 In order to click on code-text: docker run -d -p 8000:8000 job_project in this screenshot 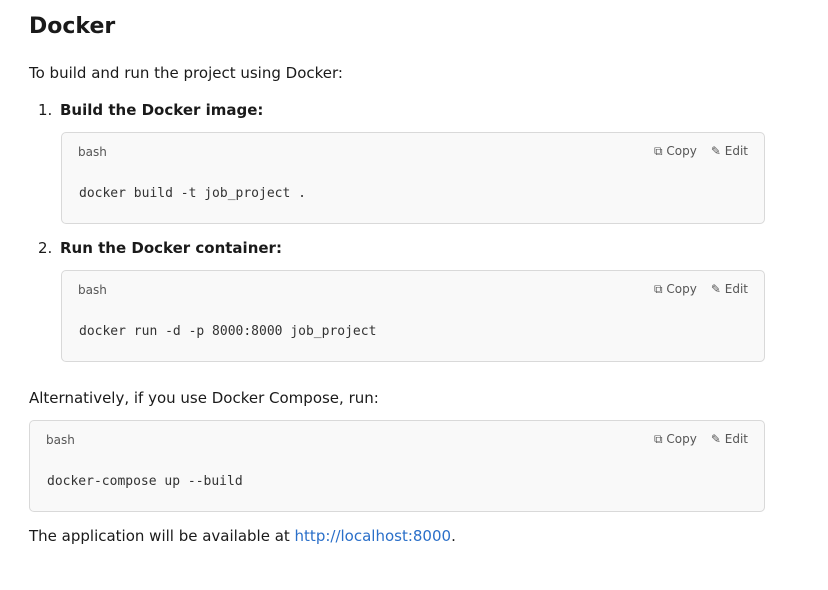, I will do `click(228, 331)`.